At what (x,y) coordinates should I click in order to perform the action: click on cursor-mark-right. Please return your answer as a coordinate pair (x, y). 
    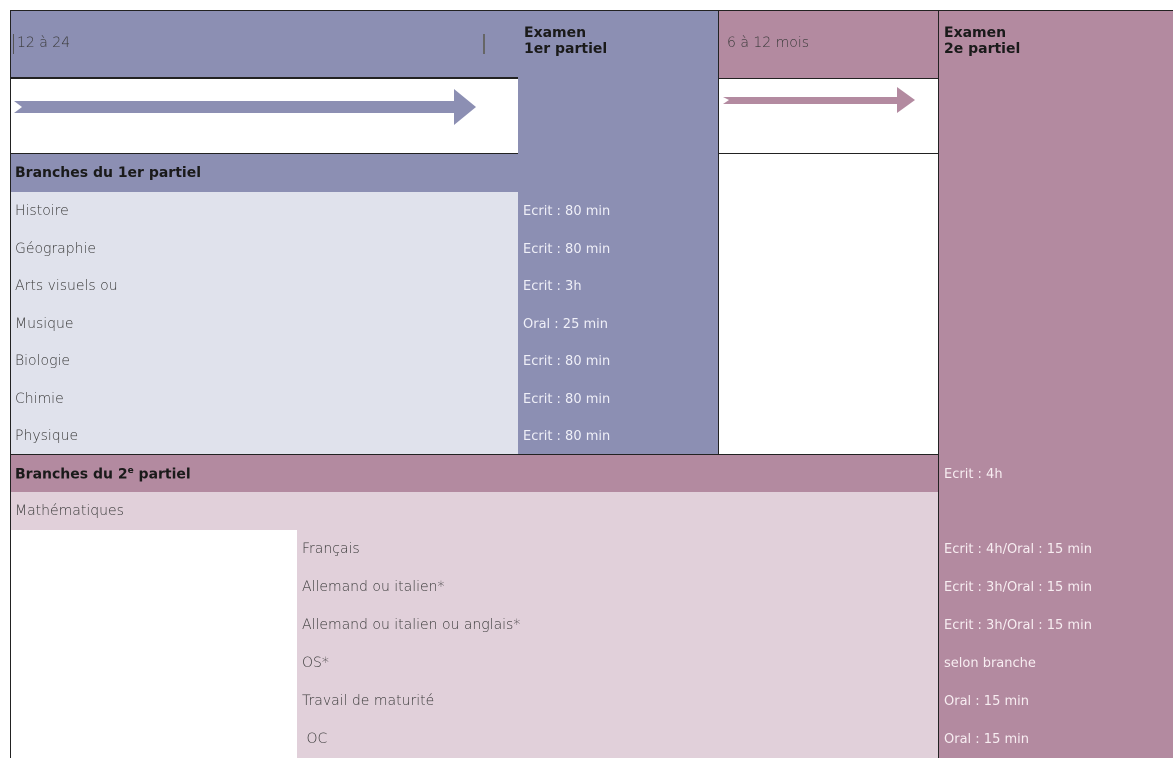
    Looking at the image, I should click on (484, 44).